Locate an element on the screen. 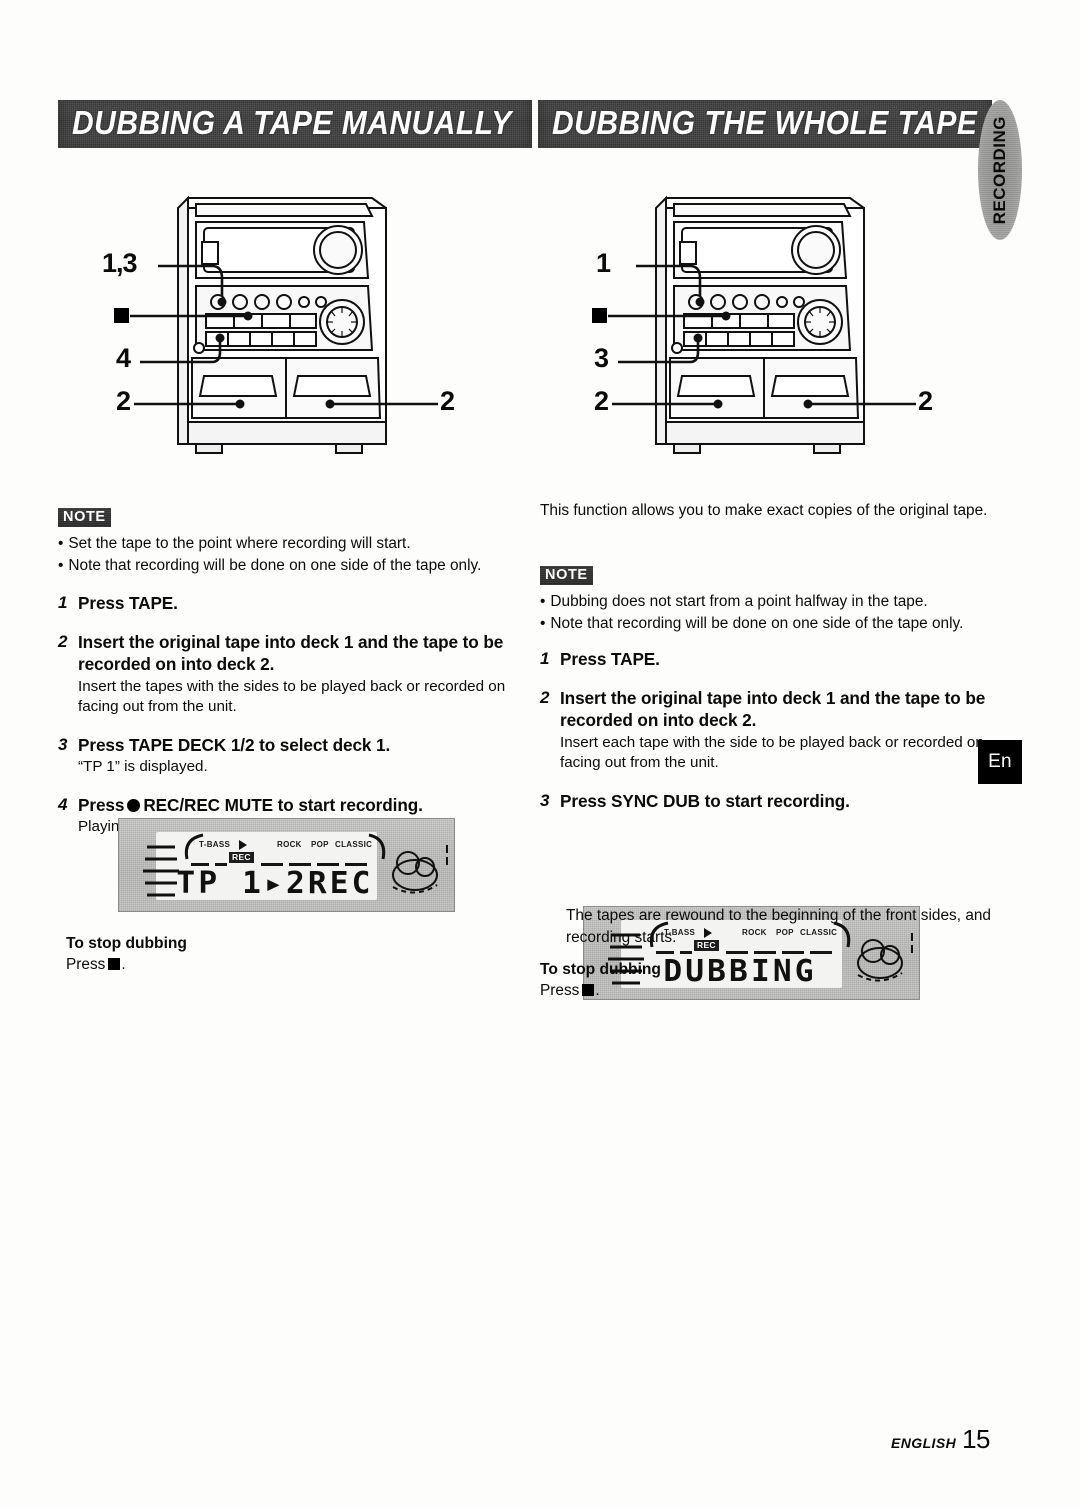 The image size is (1080, 1508). step-title: Press REC/REC MUTE to start recording. is located at coordinates (295, 805).